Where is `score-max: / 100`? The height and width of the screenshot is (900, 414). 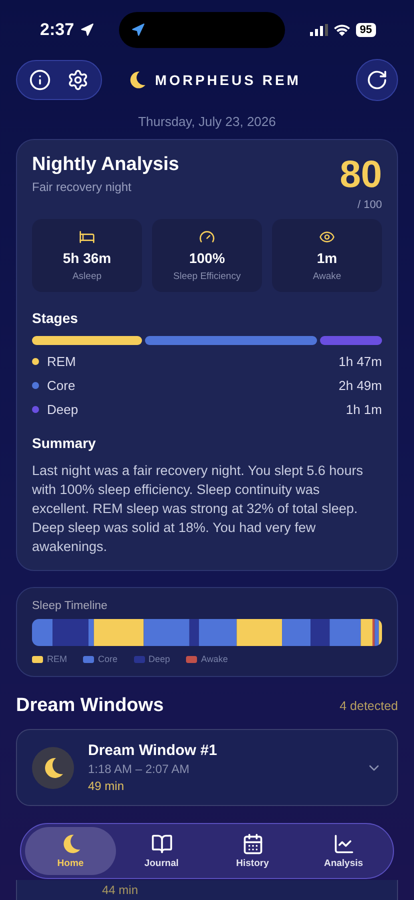 score-max: / 100 is located at coordinates (369, 205).